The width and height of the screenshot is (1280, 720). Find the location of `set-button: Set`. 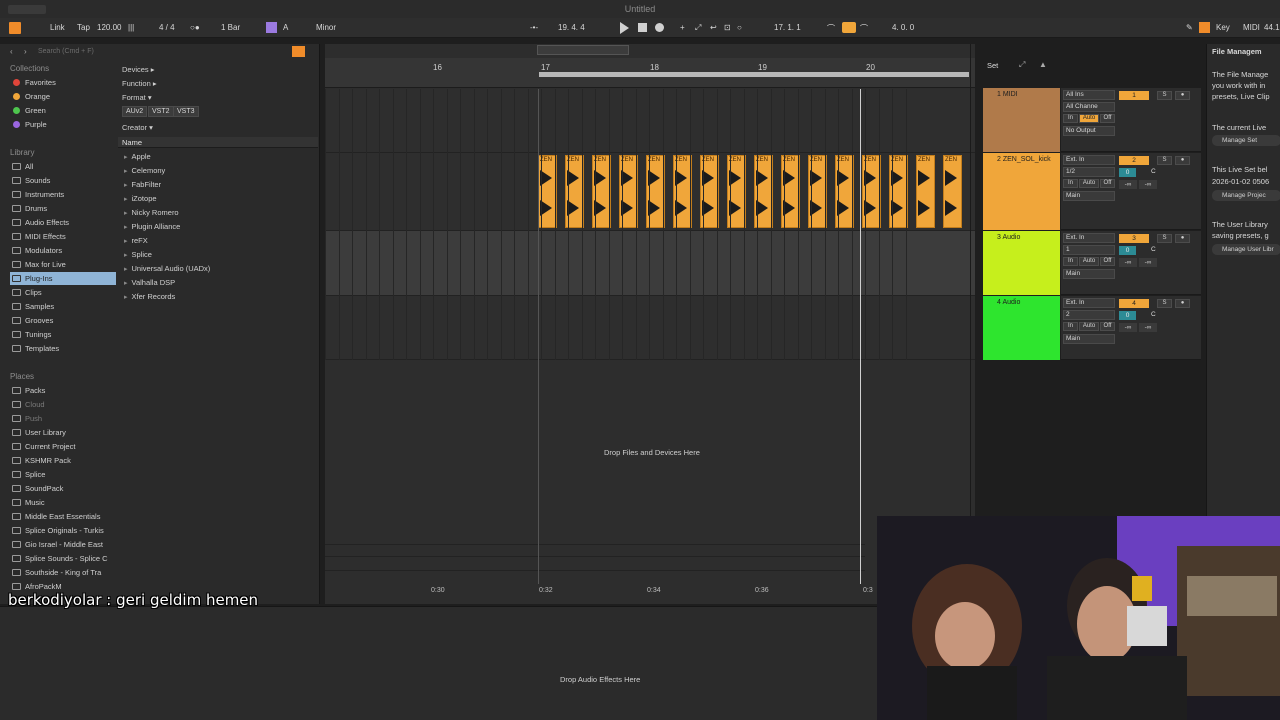

set-button: Set is located at coordinates (992, 65).